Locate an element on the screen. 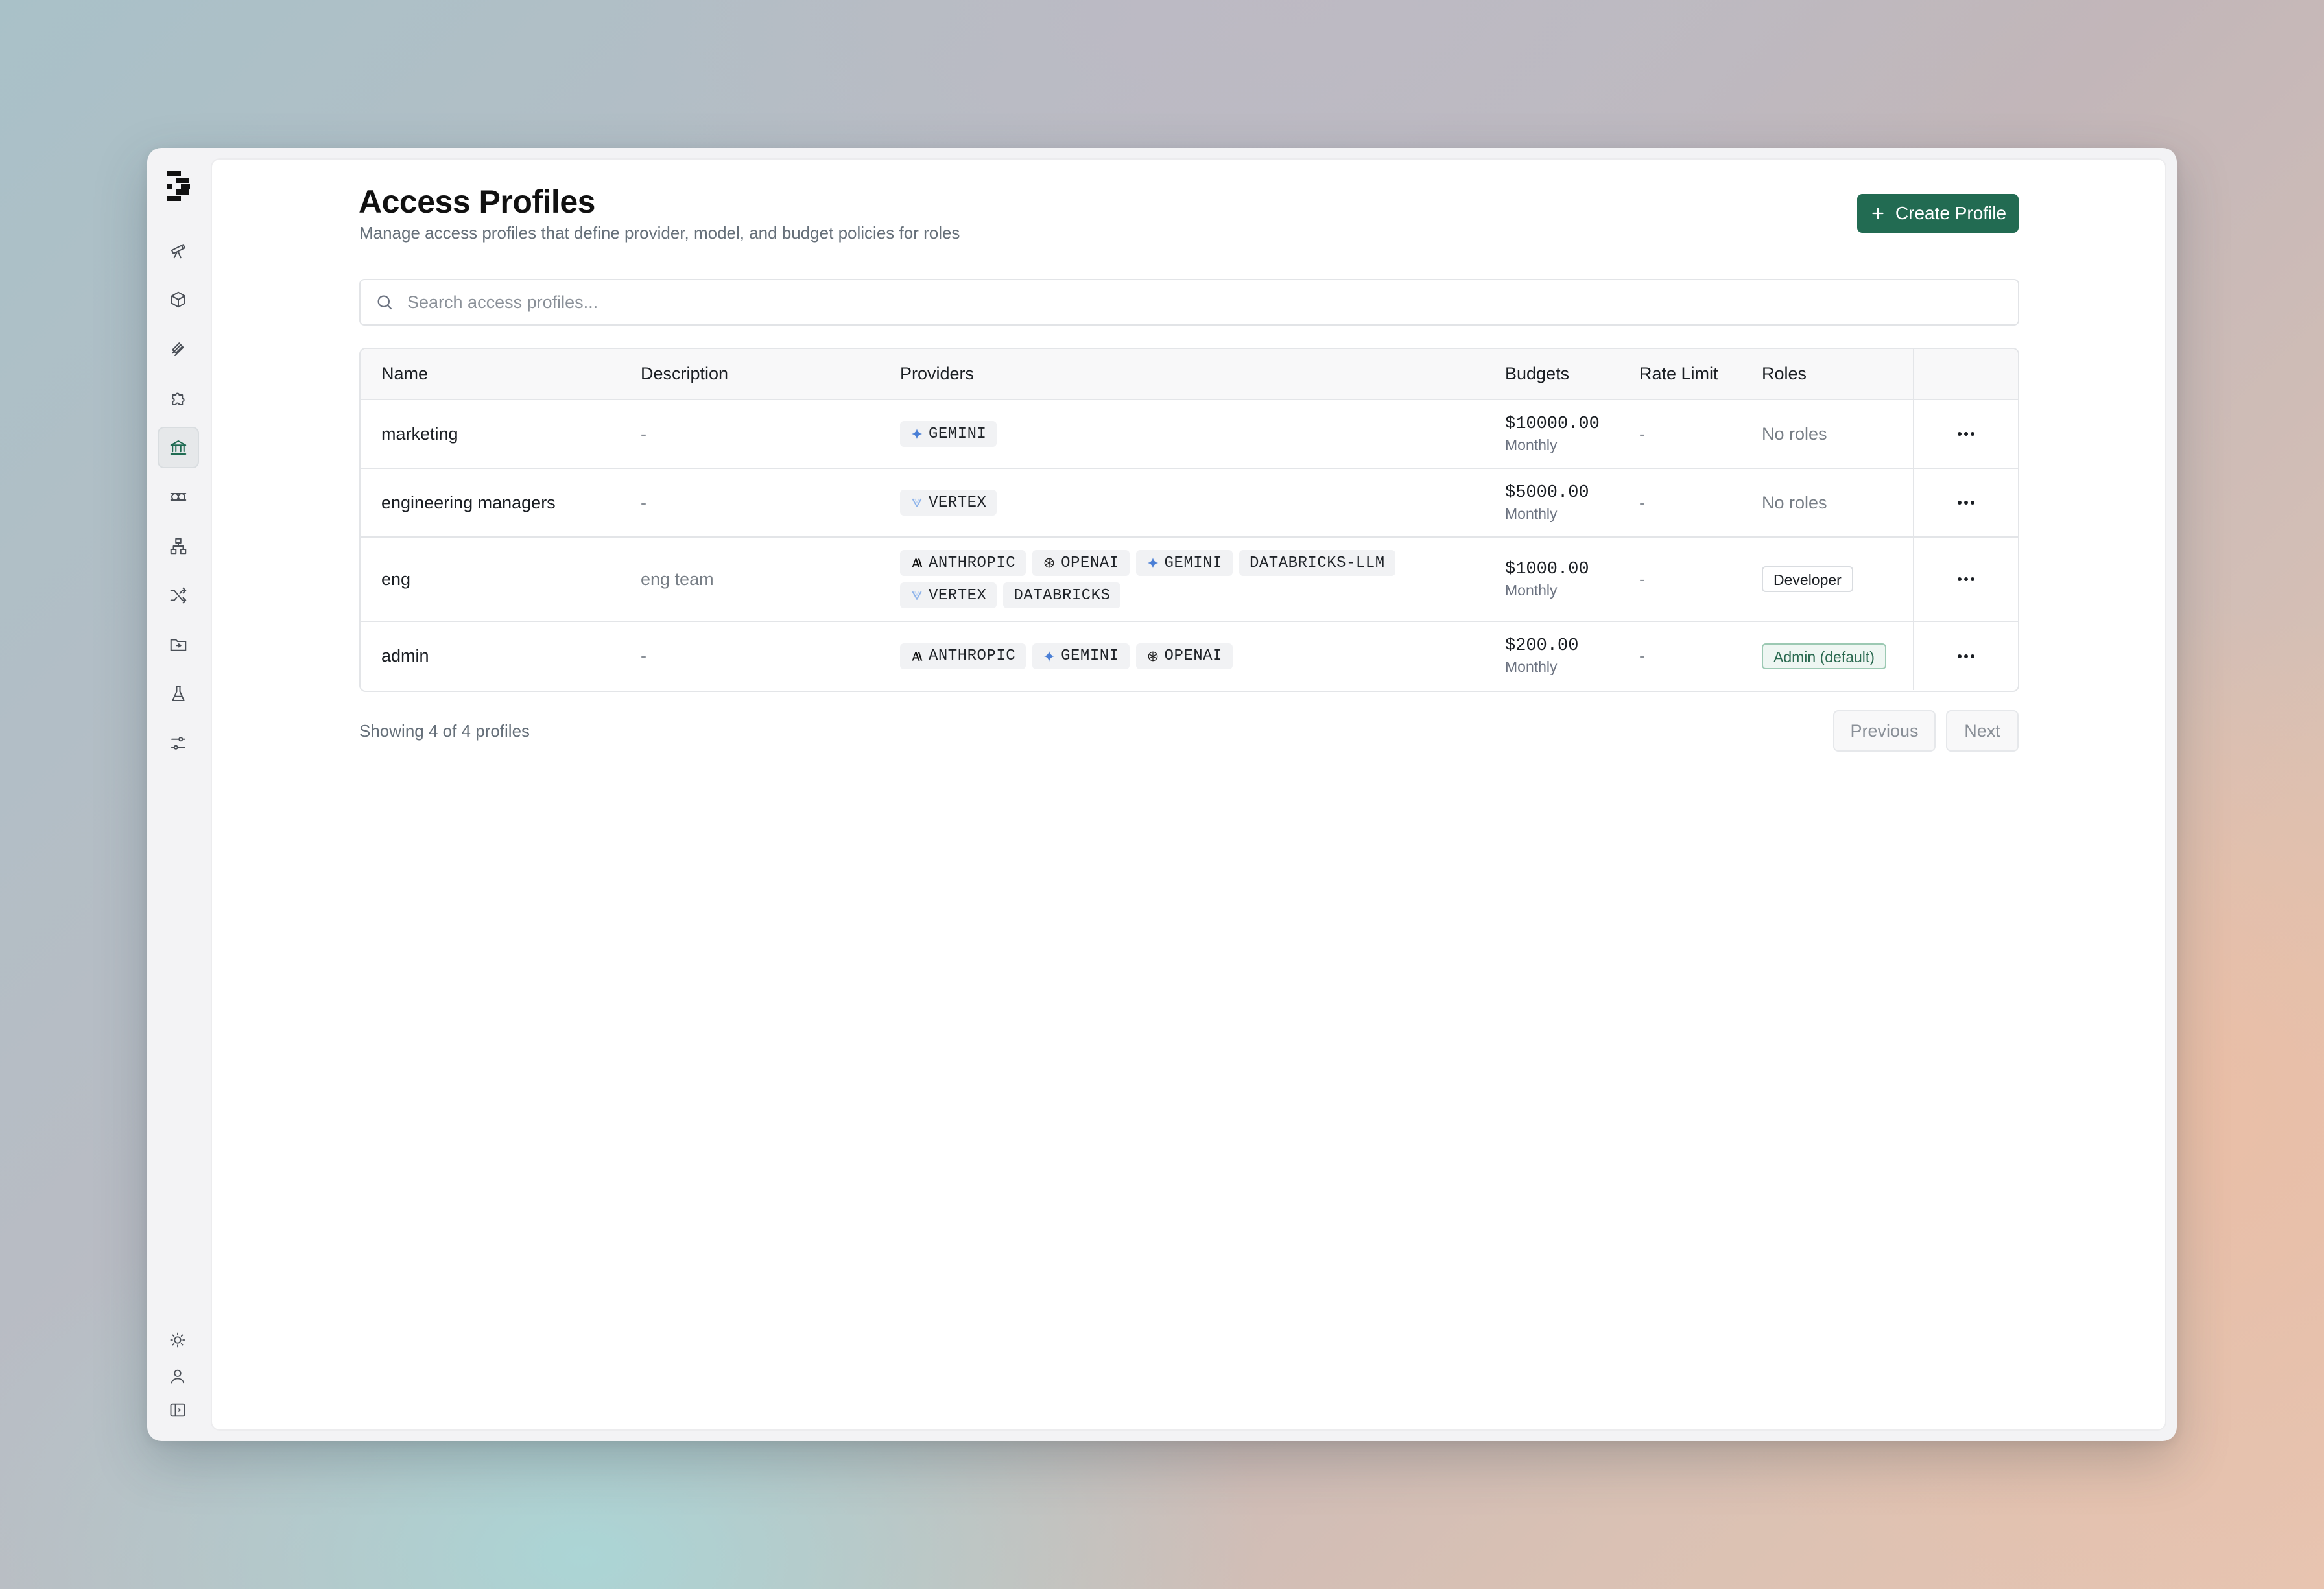  search-icon is located at coordinates (384, 302).